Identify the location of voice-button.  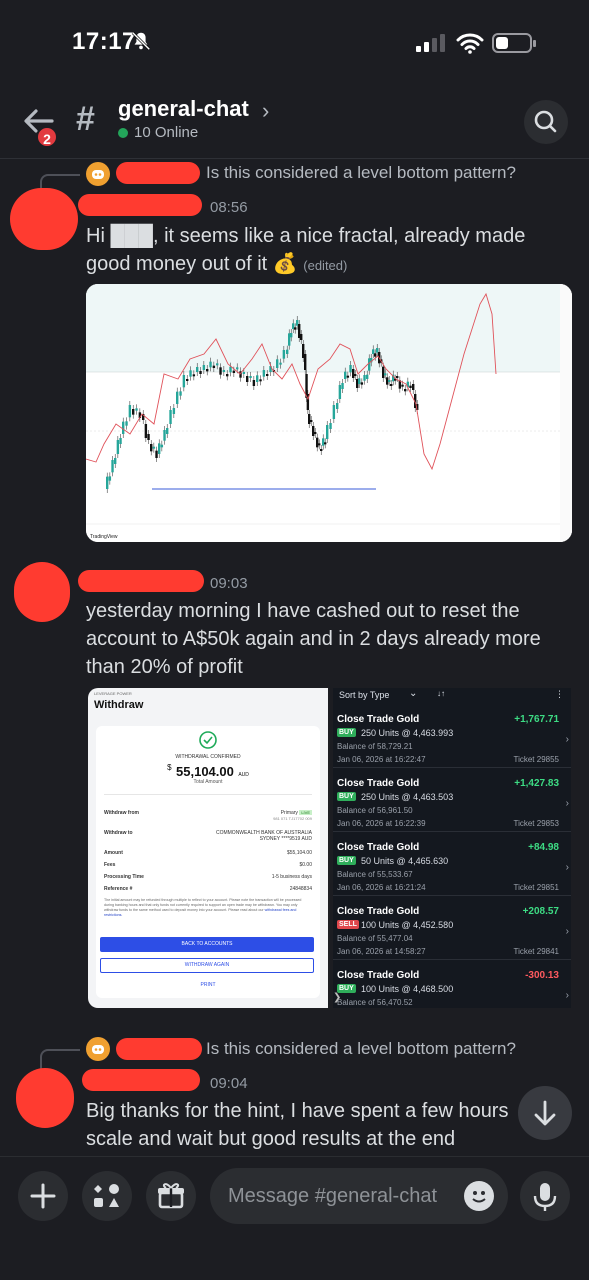
(545, 1196).